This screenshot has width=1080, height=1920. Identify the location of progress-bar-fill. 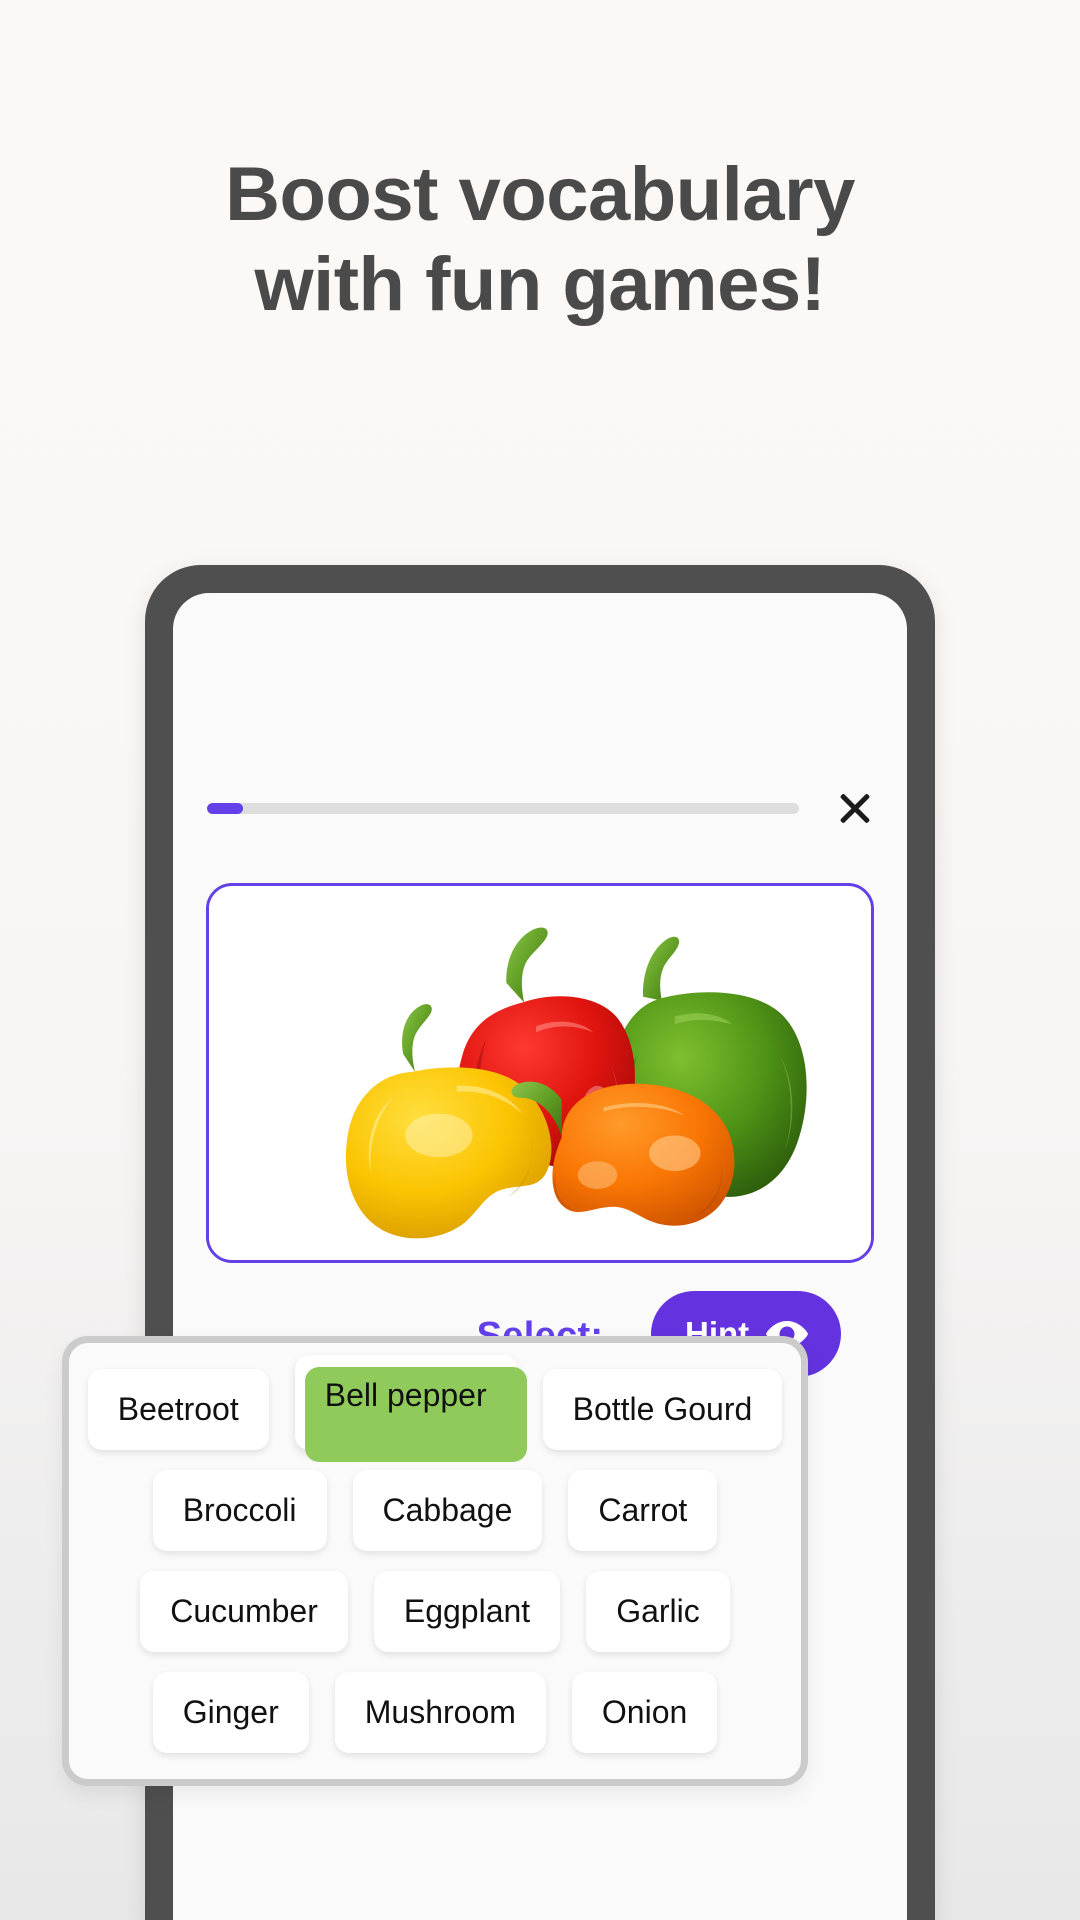
(225, 808).